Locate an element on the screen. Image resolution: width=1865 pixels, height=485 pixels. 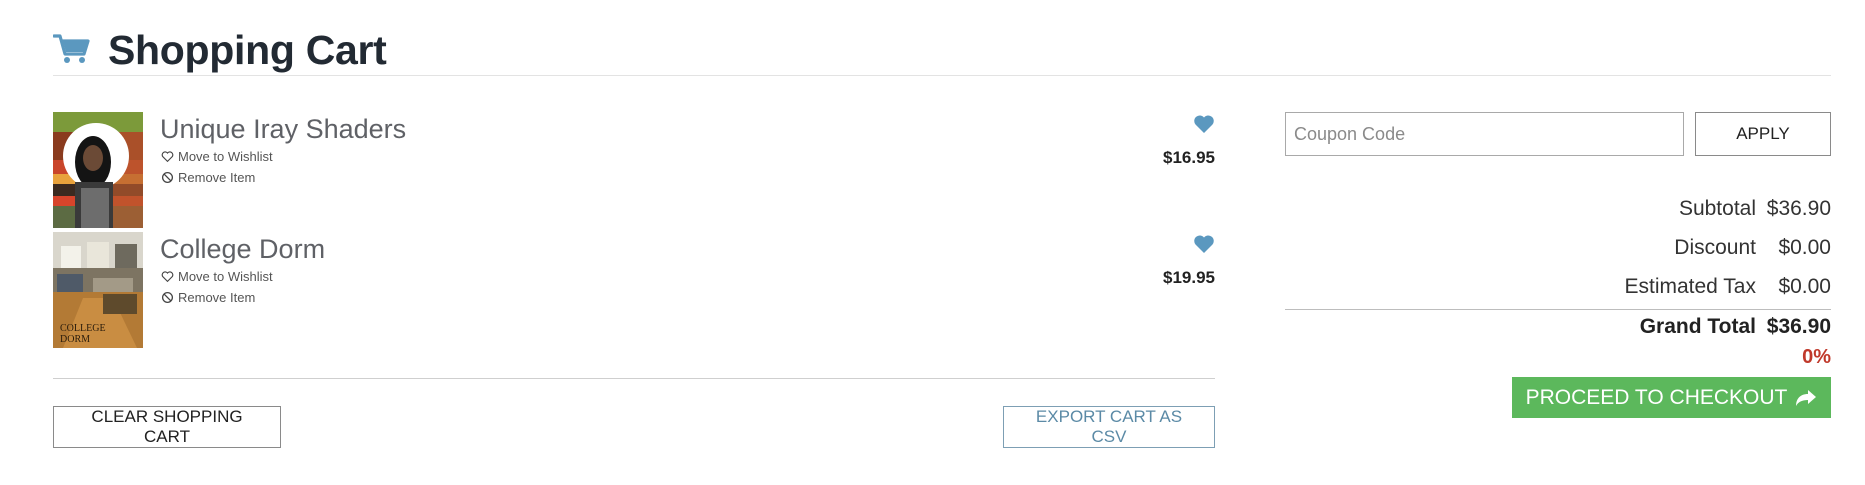
product-name: College Dorm is located at coordinates (242, 249).